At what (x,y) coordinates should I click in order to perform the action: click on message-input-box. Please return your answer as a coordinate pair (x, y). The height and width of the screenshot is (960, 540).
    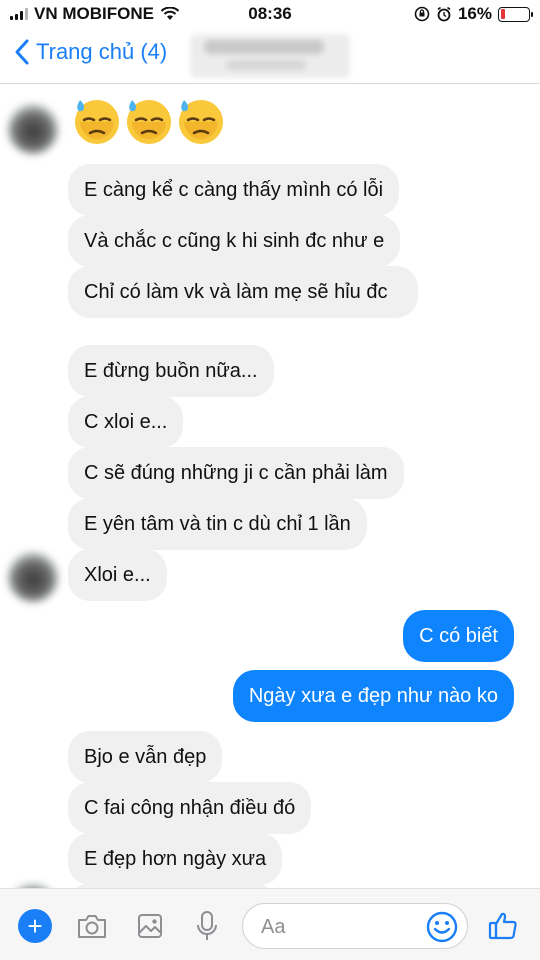
    Looking at the image, I should click on (355, 926).